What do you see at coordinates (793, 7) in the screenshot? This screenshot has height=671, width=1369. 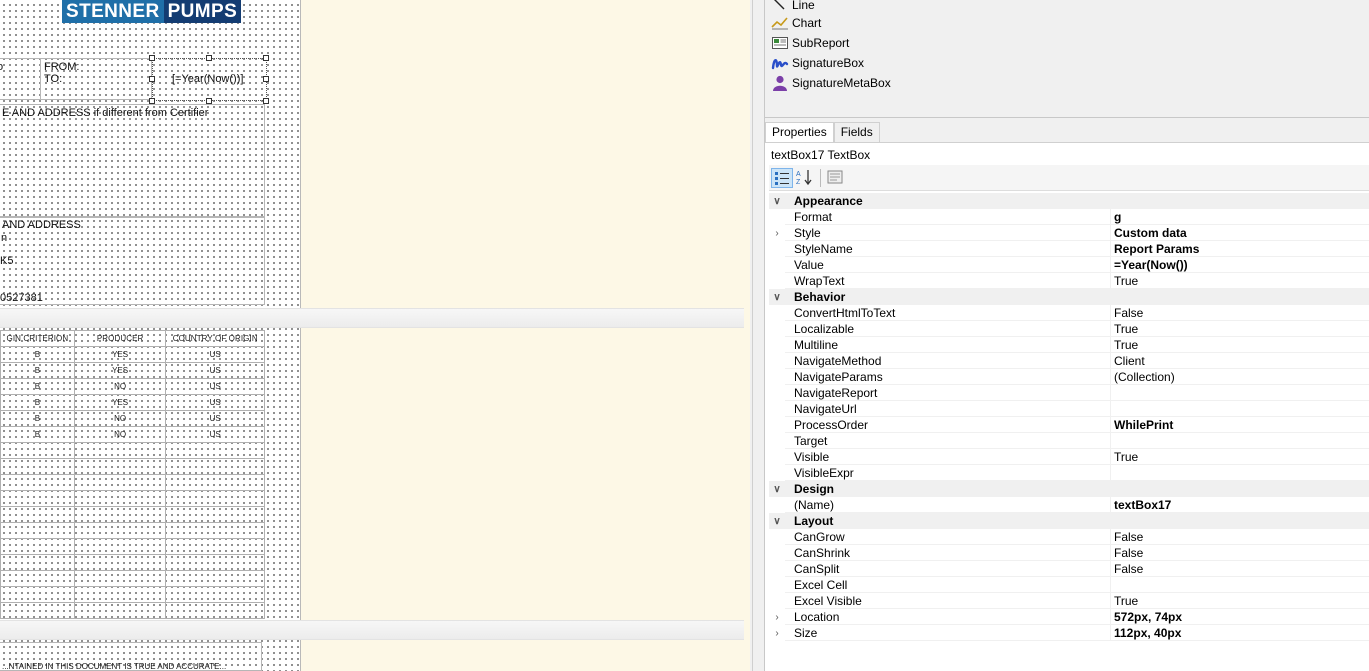 I see `toolbox-item-line: Line` at bounding box center [793, 7].